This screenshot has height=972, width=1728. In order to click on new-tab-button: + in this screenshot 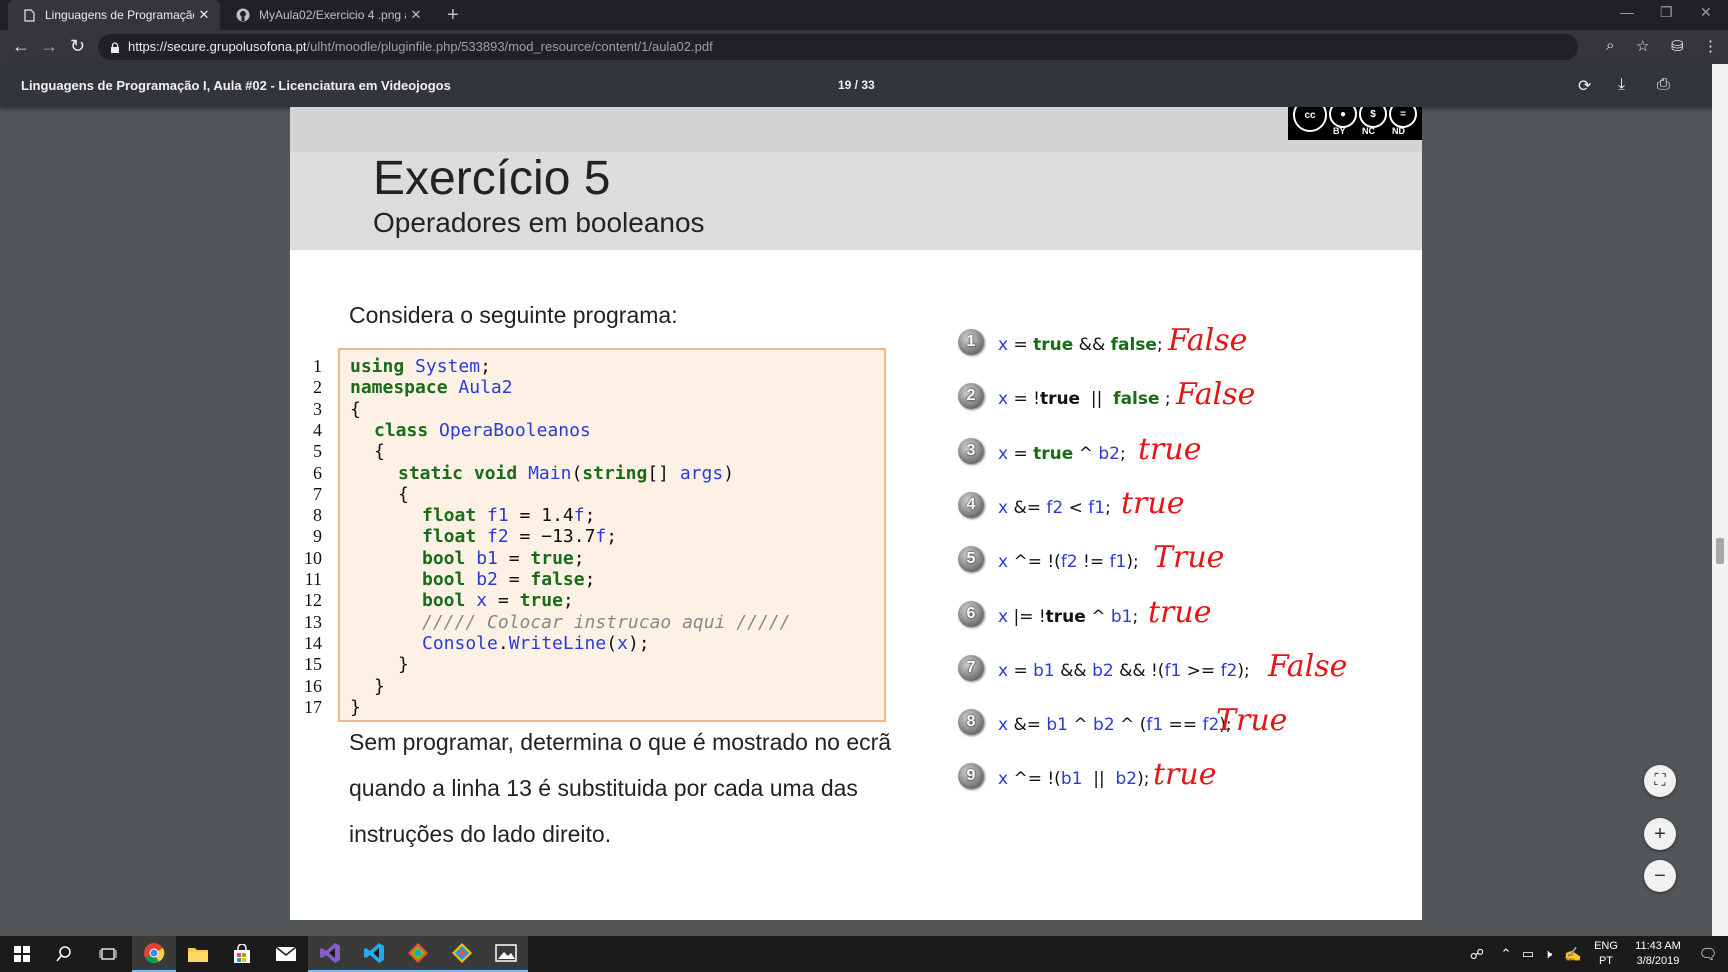, I will do `click(453, 15)`.